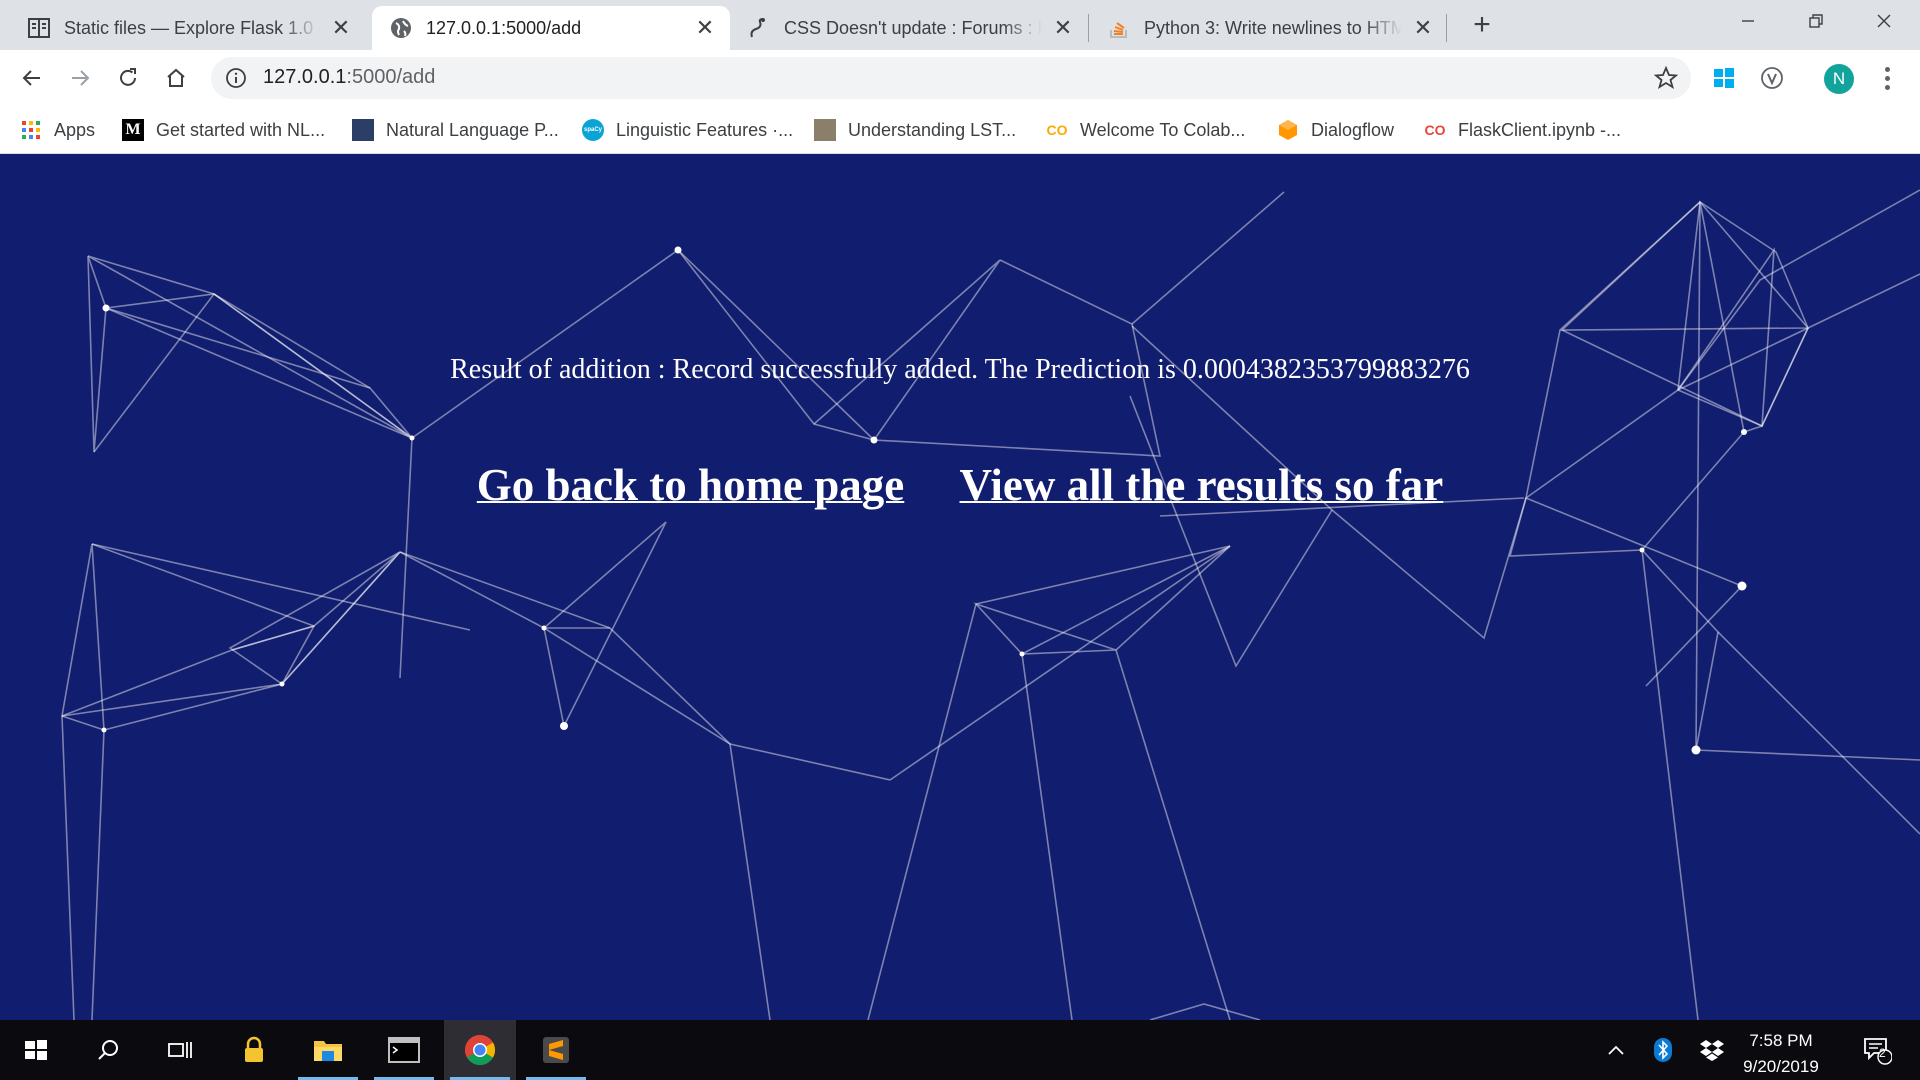  What do you see at coordinates (305, 77) in the screenshot?
I see `url-host: 127.0.0.1` at bounding box center [305, 77].